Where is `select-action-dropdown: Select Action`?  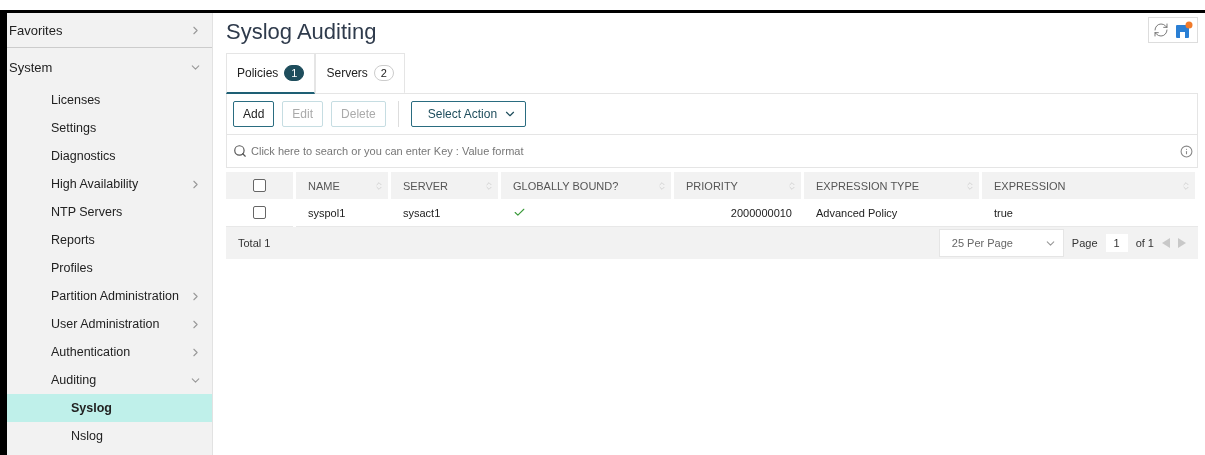 select-action-dropdown: Select Action is located at coordinates (468, 114).